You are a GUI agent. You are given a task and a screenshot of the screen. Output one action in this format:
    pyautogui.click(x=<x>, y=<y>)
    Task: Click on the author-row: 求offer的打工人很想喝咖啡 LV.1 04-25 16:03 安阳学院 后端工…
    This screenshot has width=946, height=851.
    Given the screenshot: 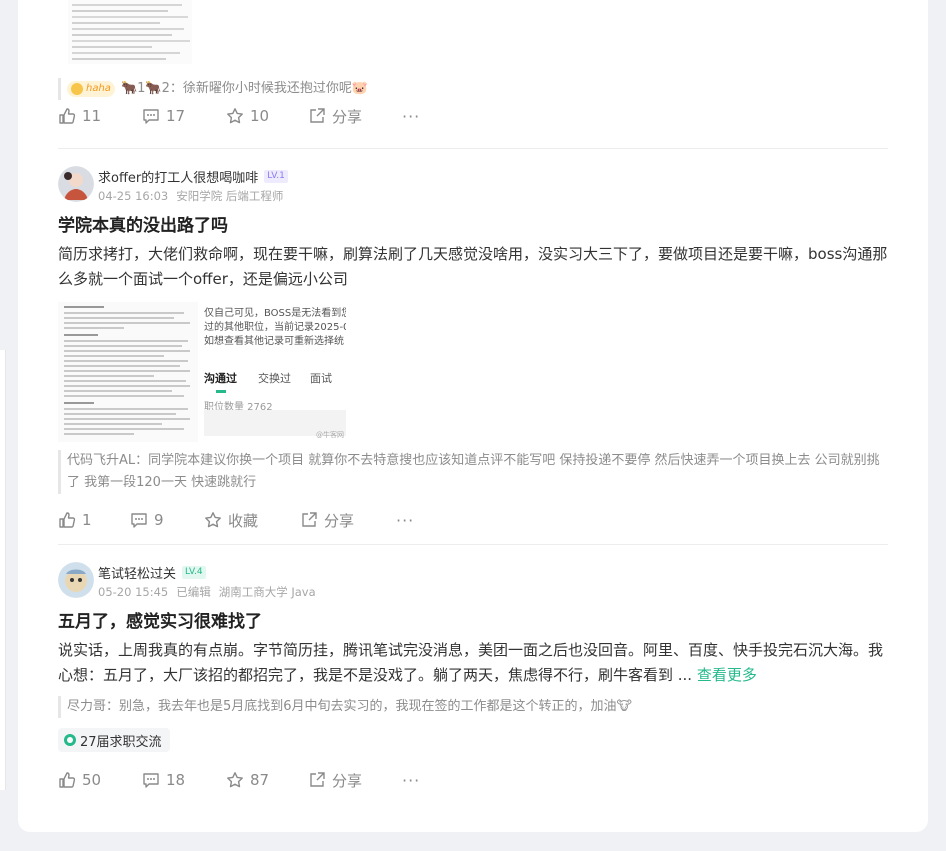 What is the action you would take?
    pyautogui.click(x=473, y=186)
    